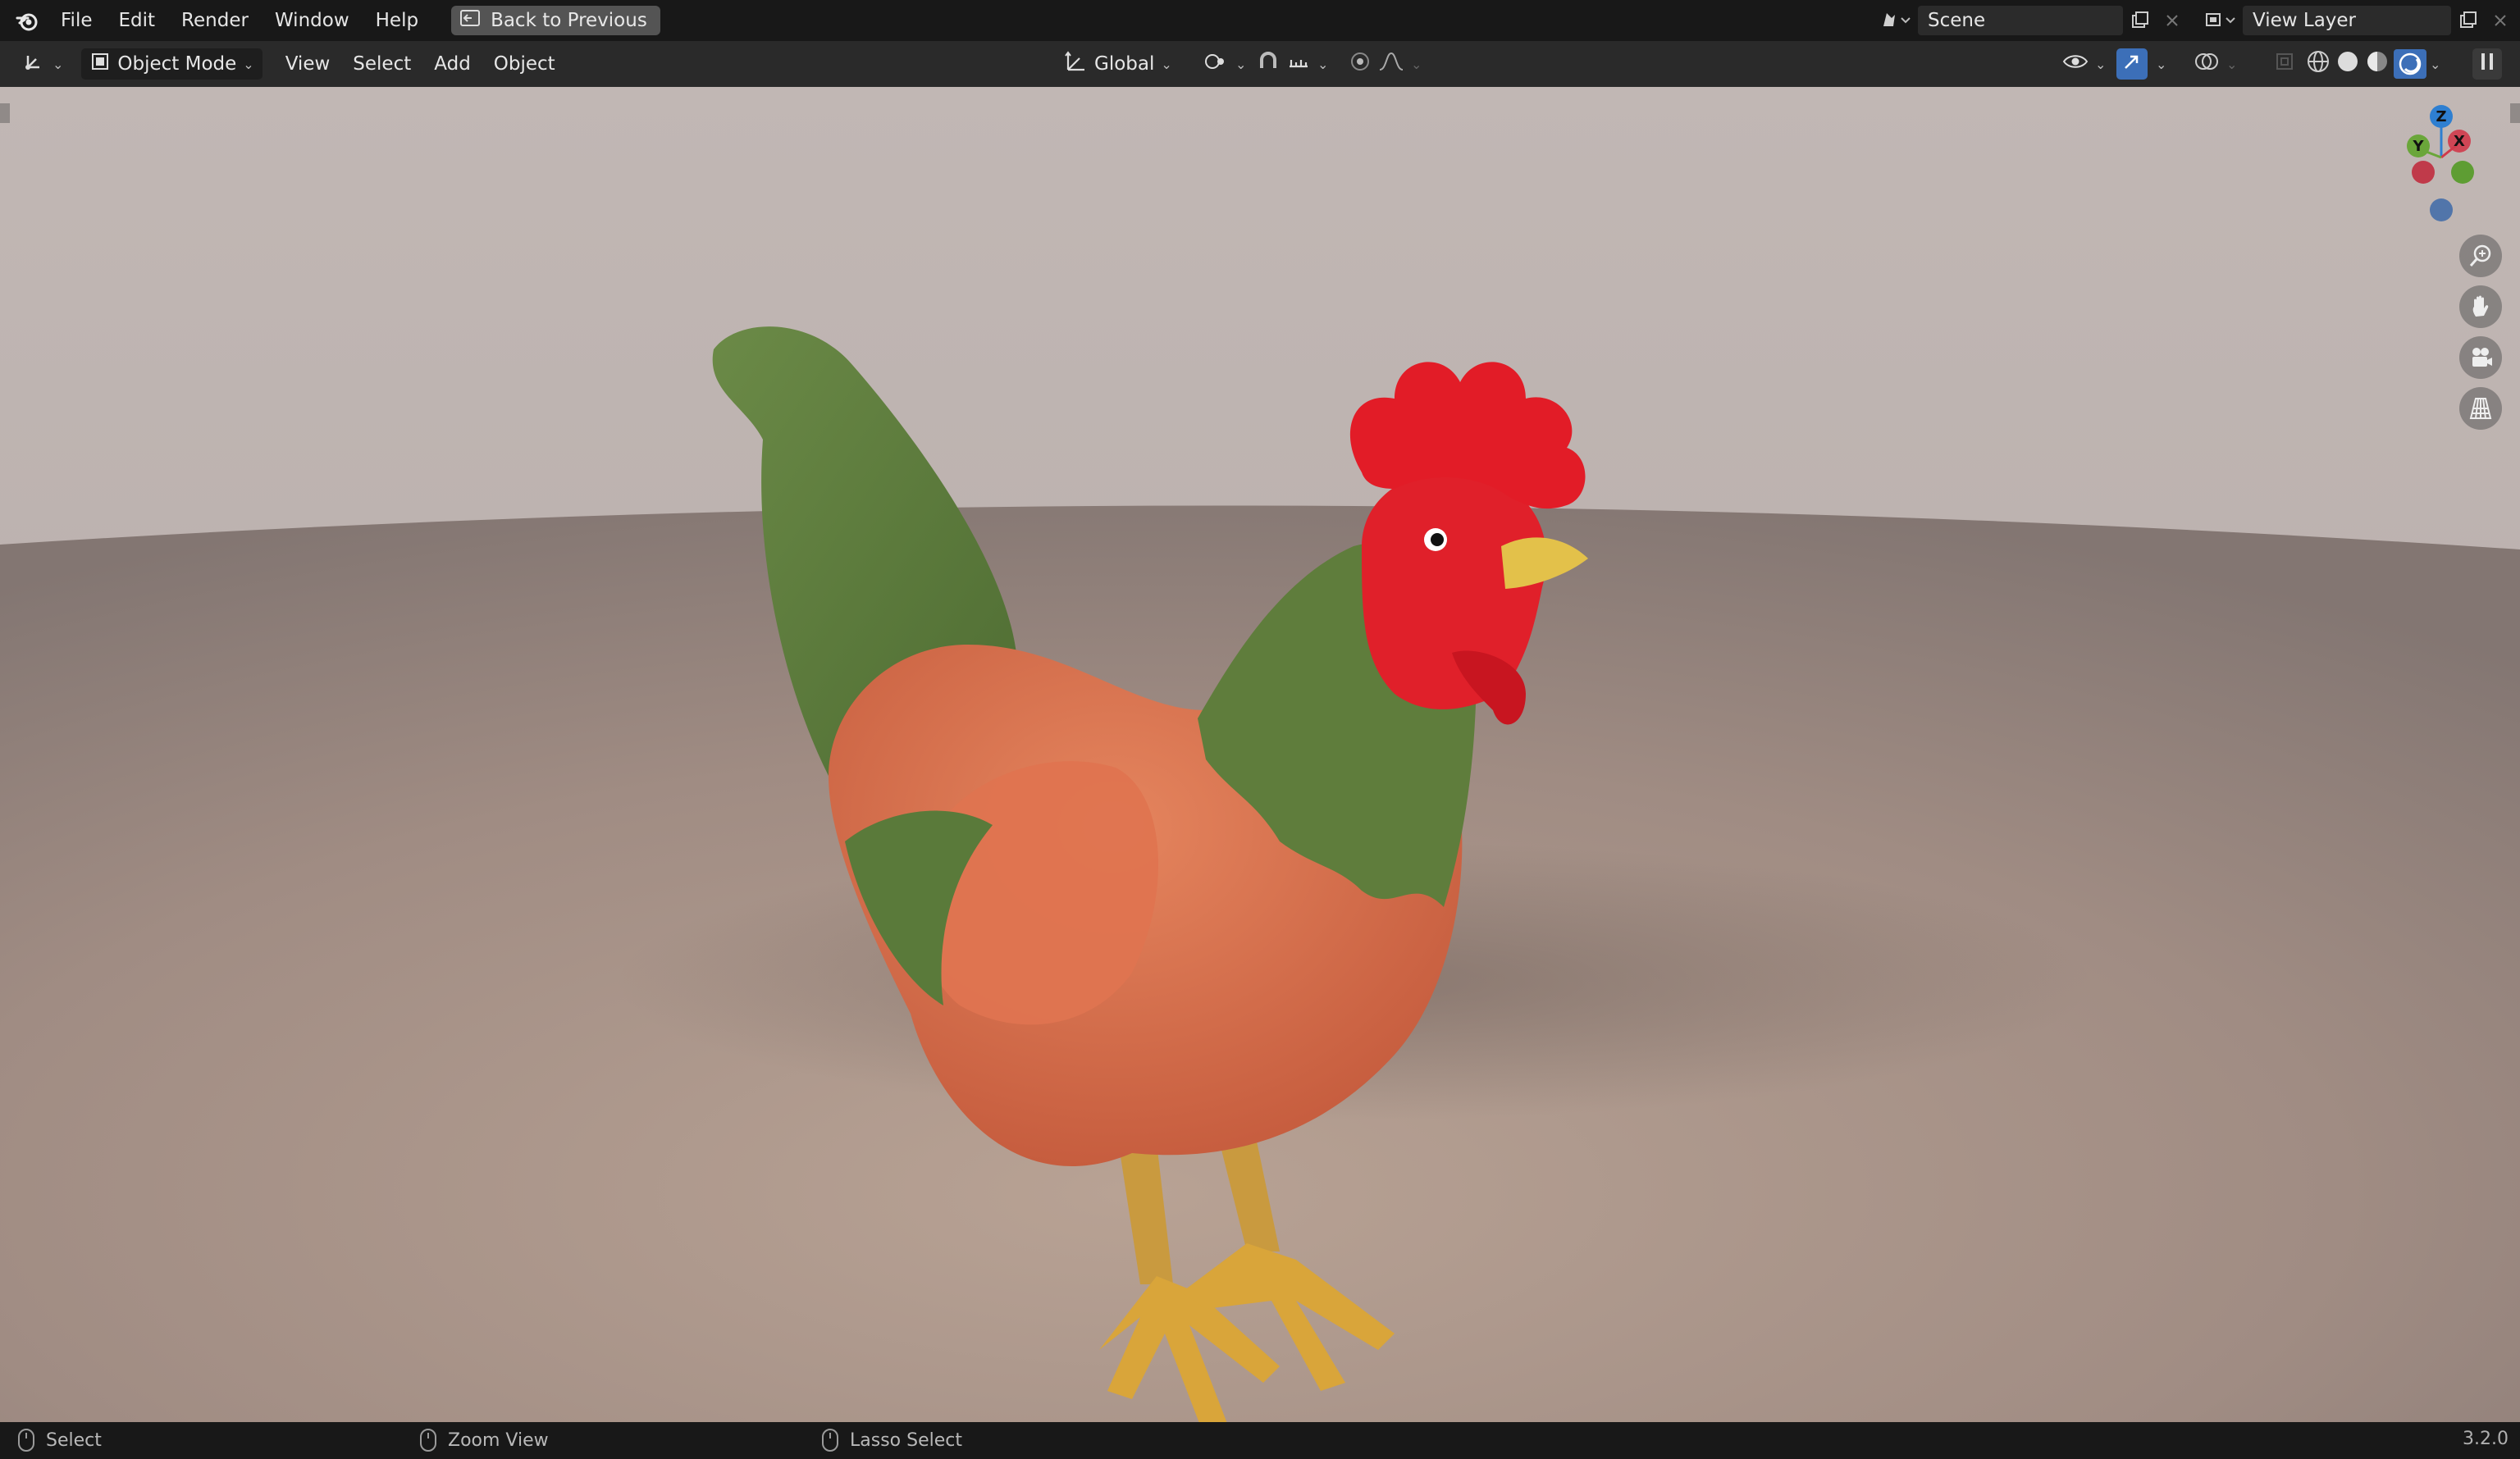 This screenshot has width=2520, height=1459. What do you see at coordinates (2305, 20) in the screenshot?
I see `view-layer-name: View Layer` at bounding box center [2305, 20].